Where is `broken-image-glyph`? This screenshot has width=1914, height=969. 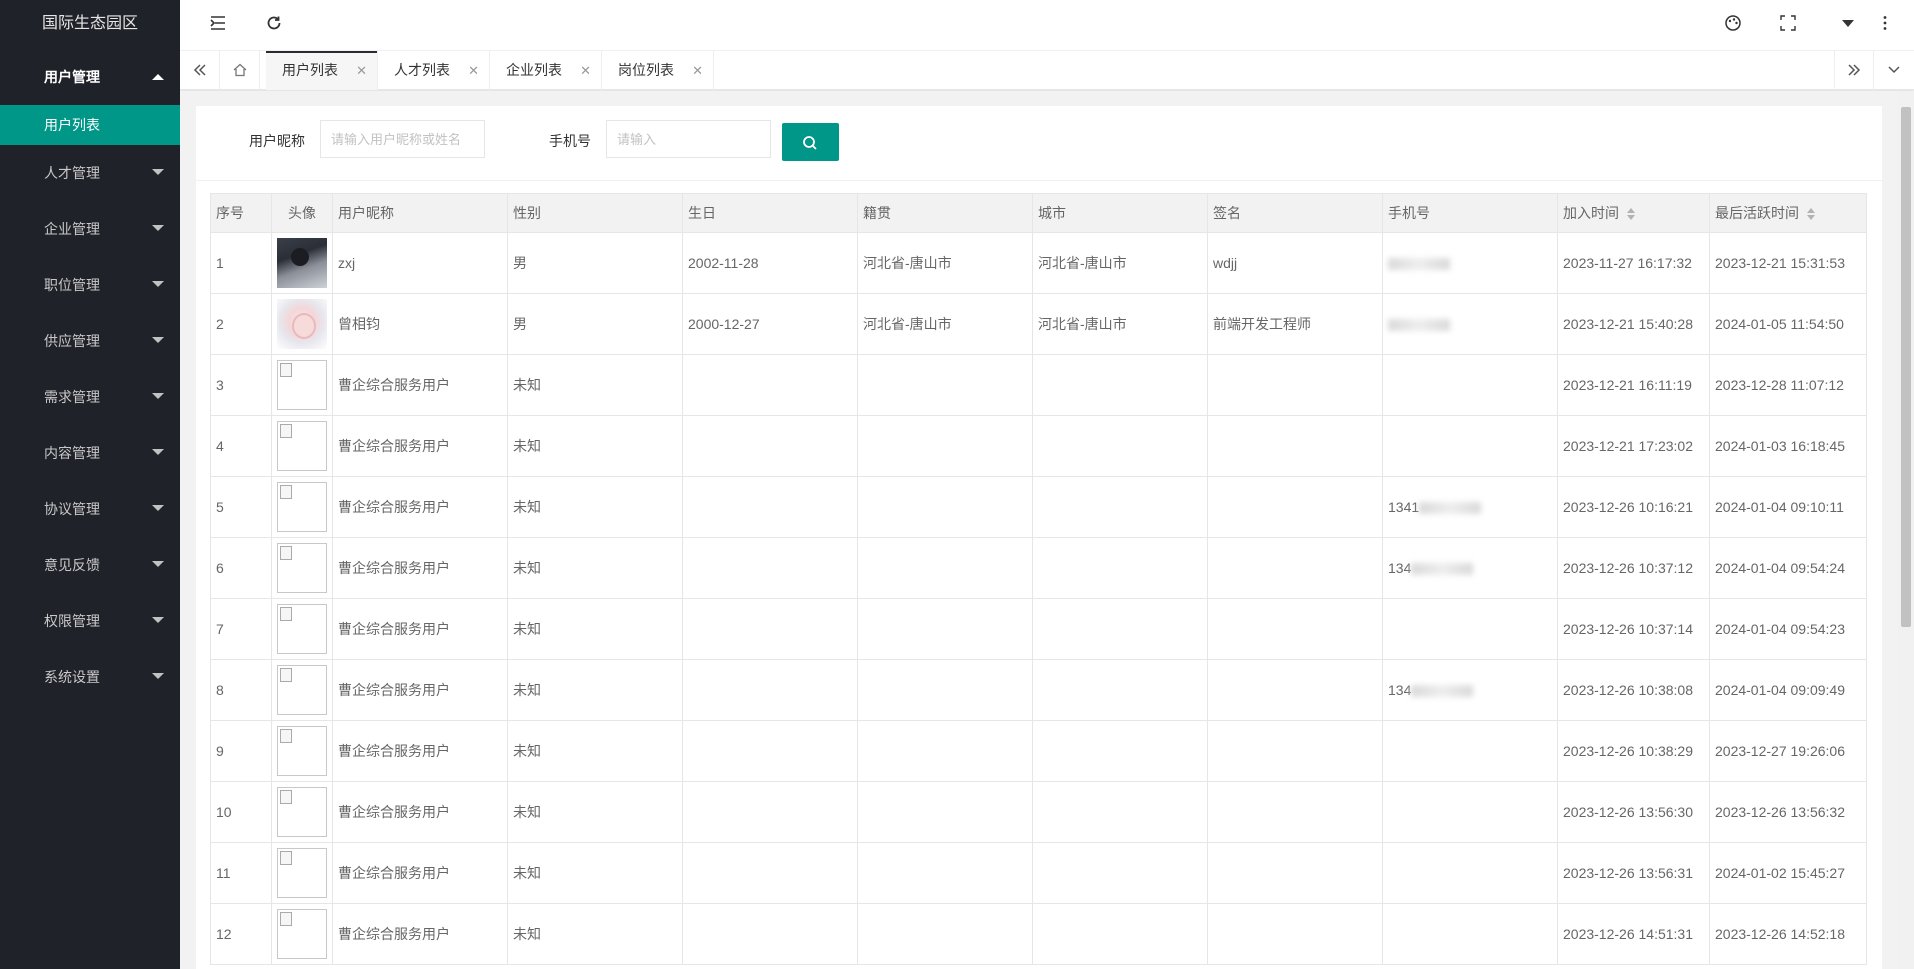
broken-image-glyph is located at coordinates (286, 492).